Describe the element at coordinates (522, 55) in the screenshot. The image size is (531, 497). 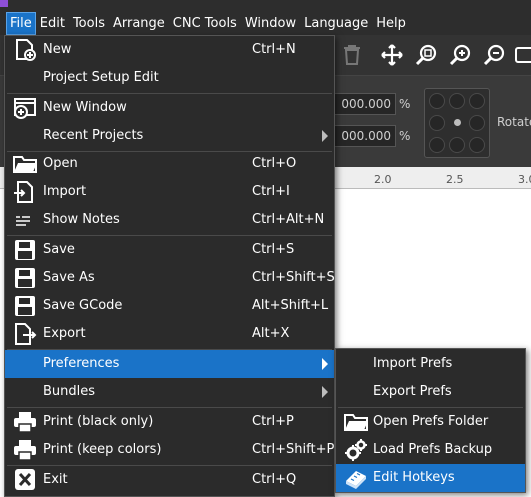
I see `frame-icon` at that location.